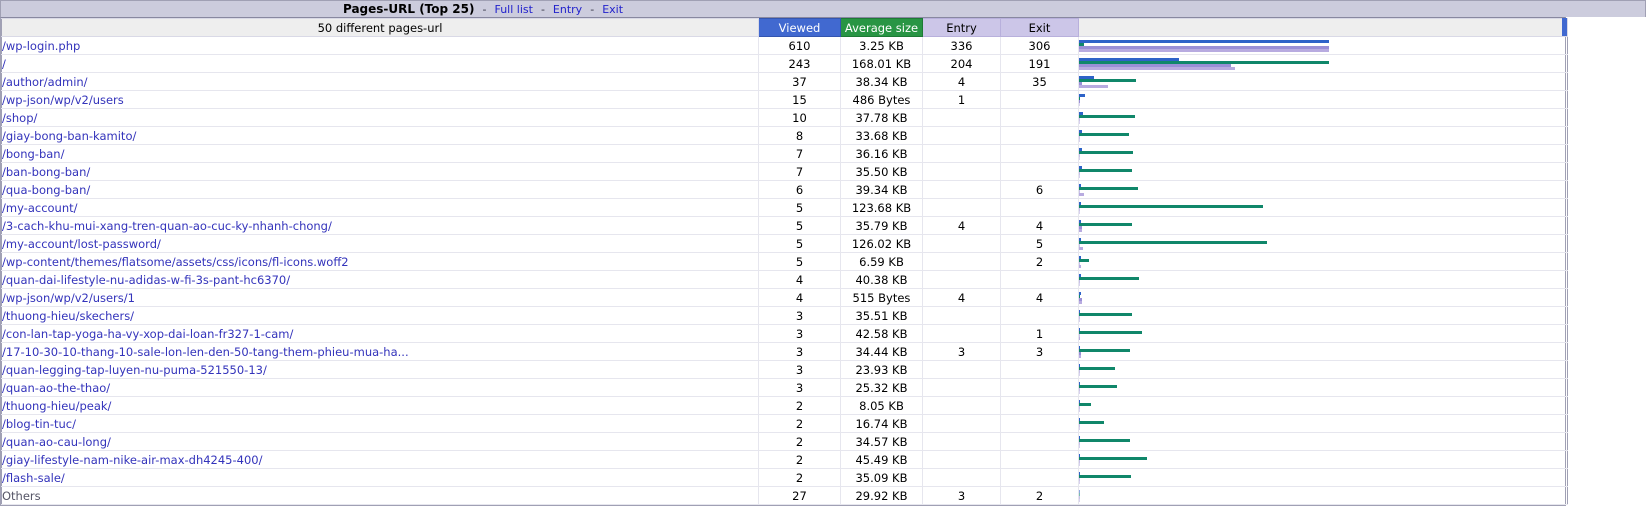  Describe the element at coordinates (380, 405) in the screenshot. I see `row-url: /thuong-hieu/peak/` at that location.